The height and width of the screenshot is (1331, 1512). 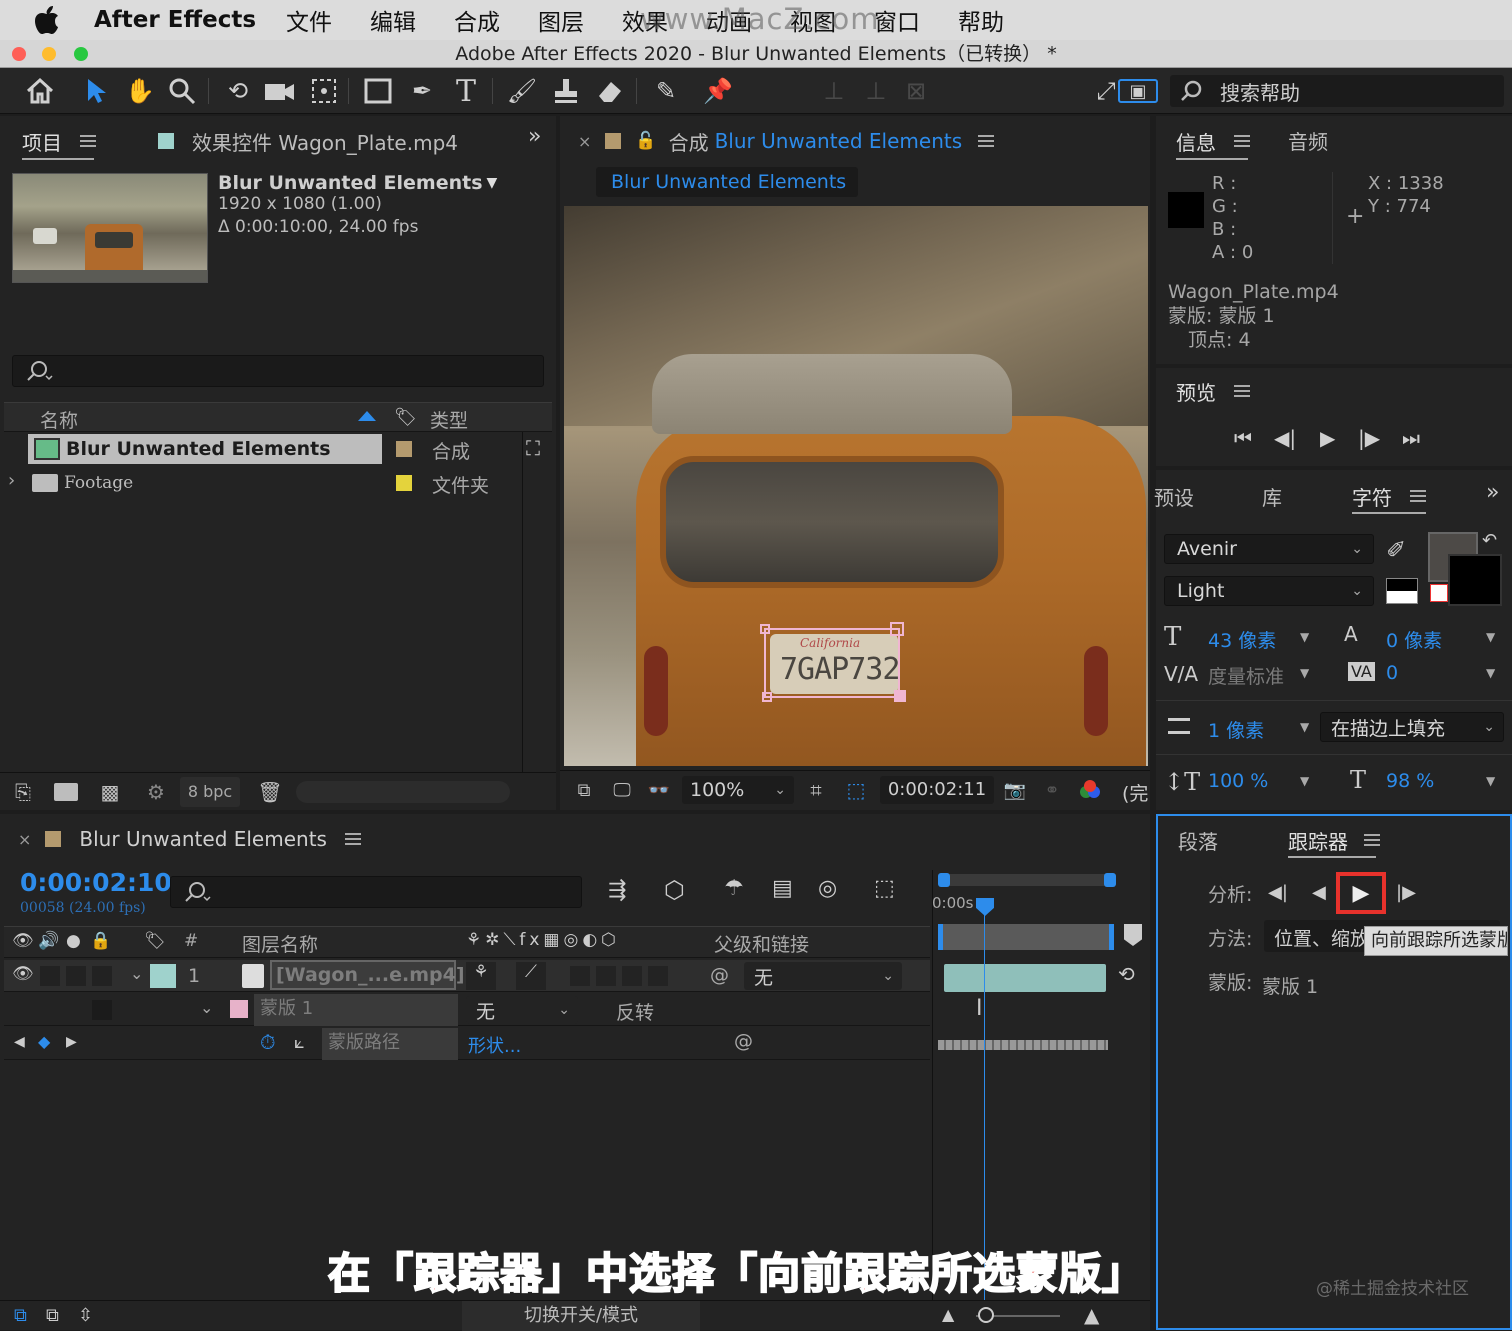 I want to click on panel-overflow-icon: », so click(x=534, y=136).